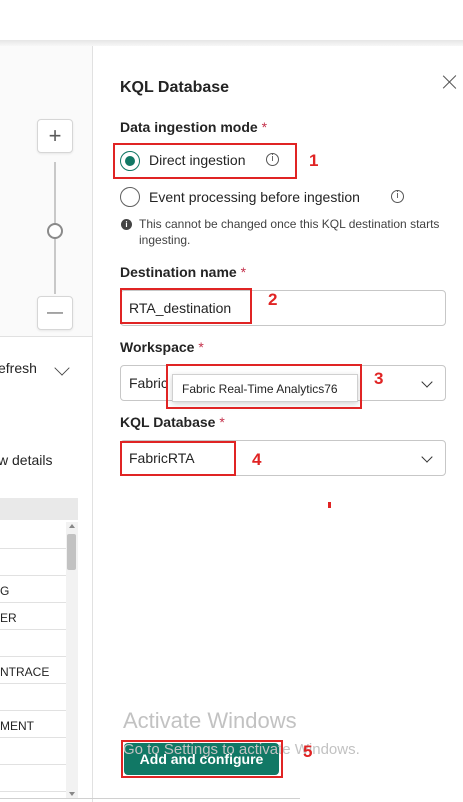  What do you see at coordinates (175, 87) in the screenshot?
I see `panel-title: KQL Database` at bounding box center [175, 87].